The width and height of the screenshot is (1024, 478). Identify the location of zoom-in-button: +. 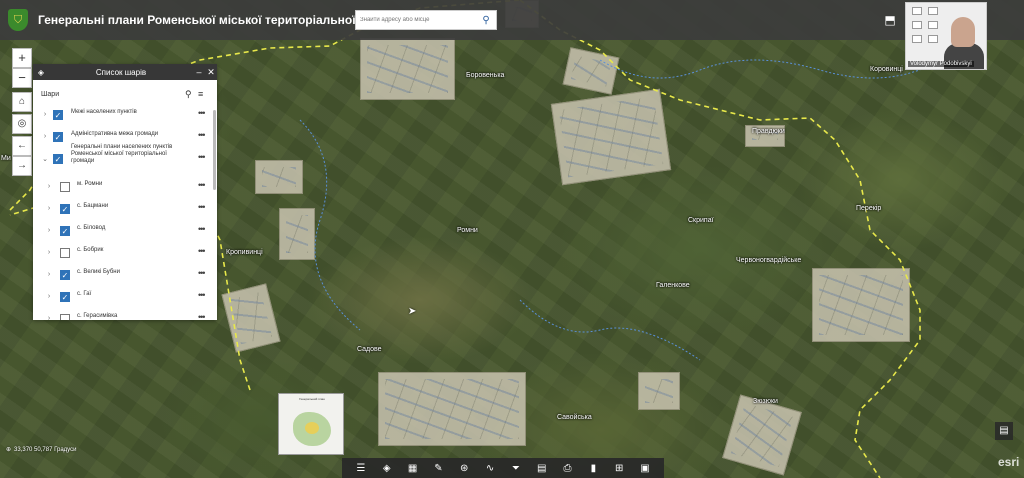
(22, 58).